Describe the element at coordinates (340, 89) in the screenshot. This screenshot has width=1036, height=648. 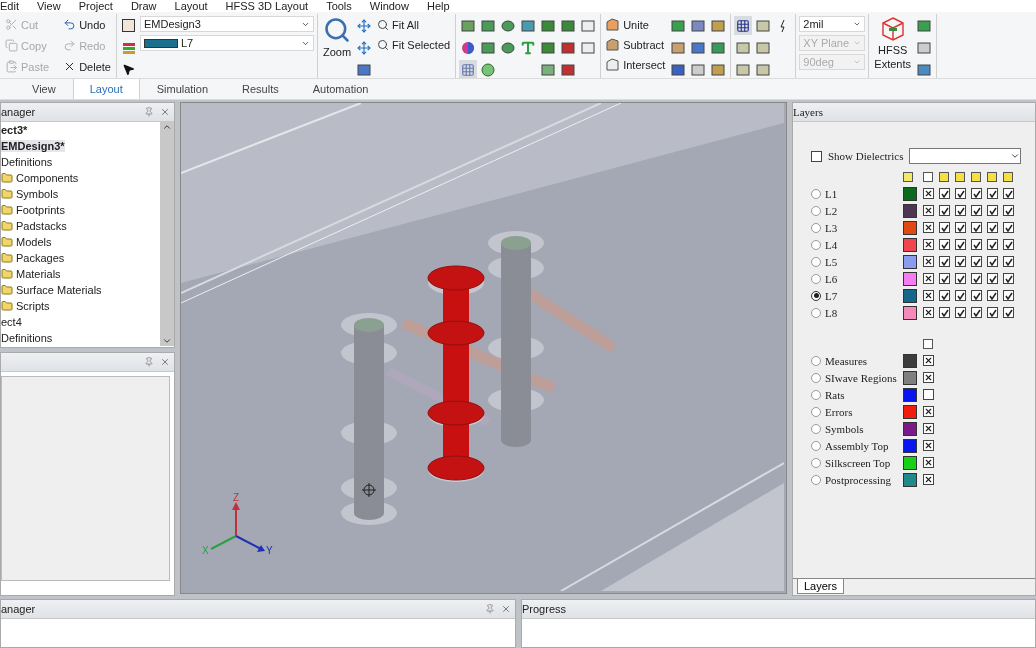
I see `ribbon-tab: Automation` at that location.